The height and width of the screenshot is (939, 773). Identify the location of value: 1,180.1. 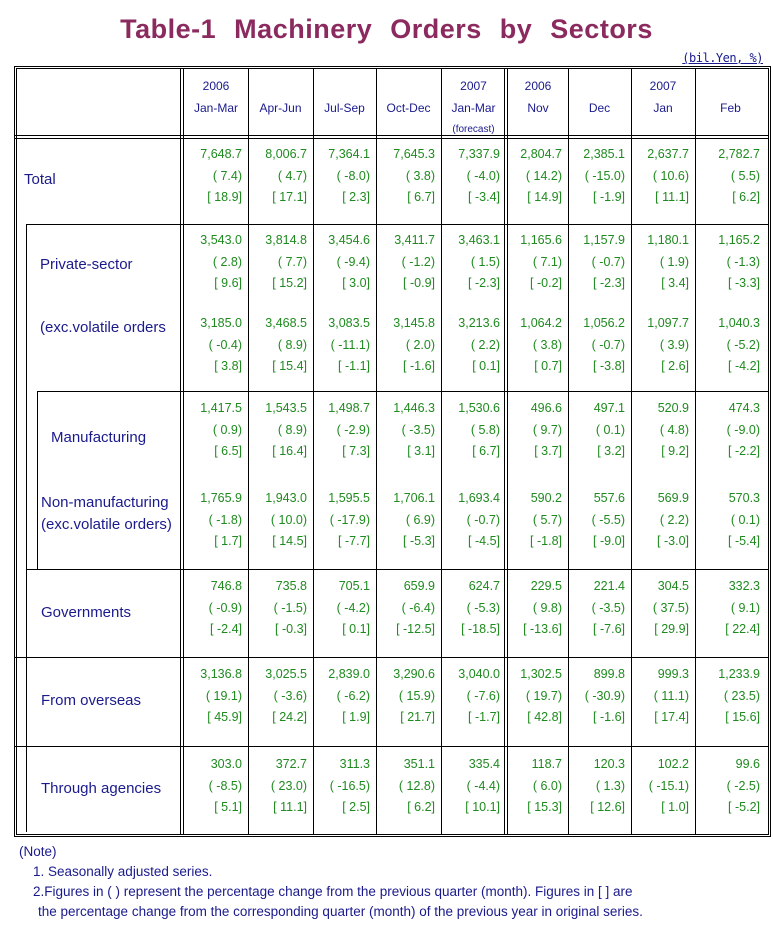
(668, 240).